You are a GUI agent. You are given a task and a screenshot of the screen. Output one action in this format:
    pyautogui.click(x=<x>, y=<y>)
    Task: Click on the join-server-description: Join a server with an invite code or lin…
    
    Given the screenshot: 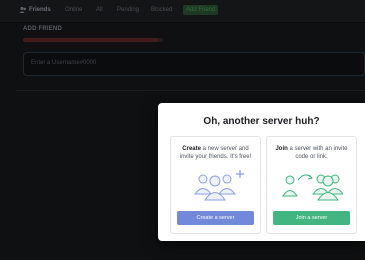 What is the action you would take?
    pyautogui.click(x=311, y=153)
    